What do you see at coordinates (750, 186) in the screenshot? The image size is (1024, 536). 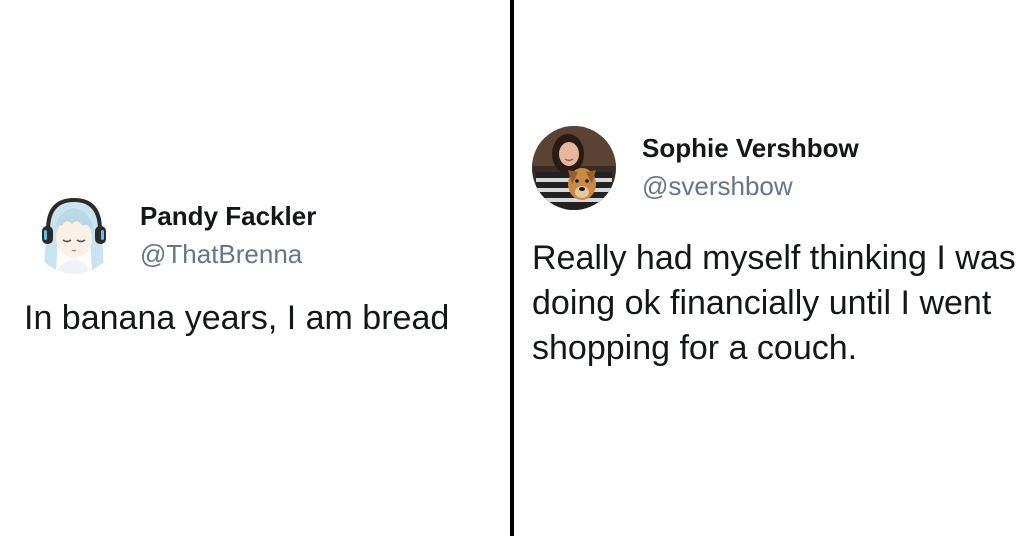 I see `user-handle: @svershbow` at bounding box center [750, 186].